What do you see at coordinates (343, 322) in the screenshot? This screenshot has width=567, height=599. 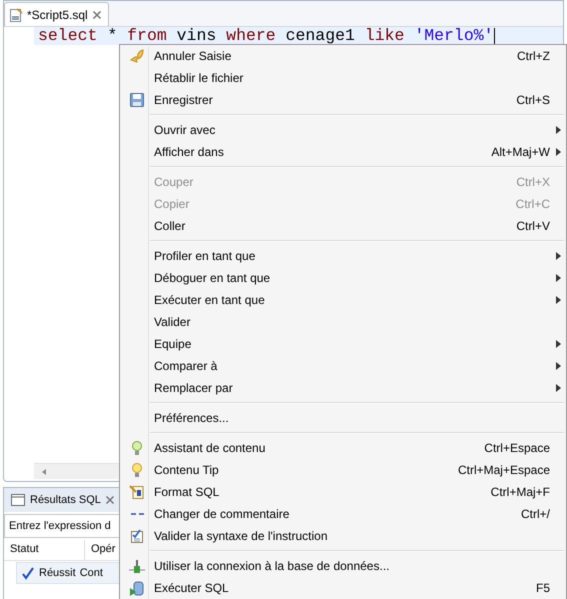 I see `menu-item: Valider` at bounding box center [343, 322].